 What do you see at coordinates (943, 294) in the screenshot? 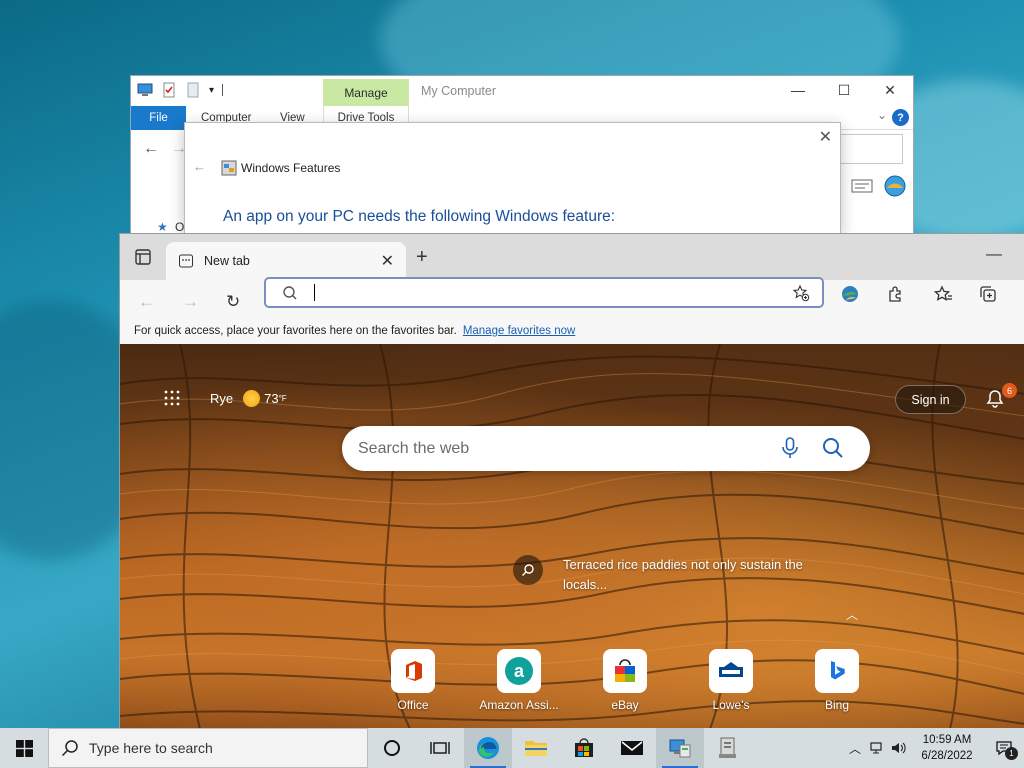
I see `favorites-icon` at bounding box center [943, 294].